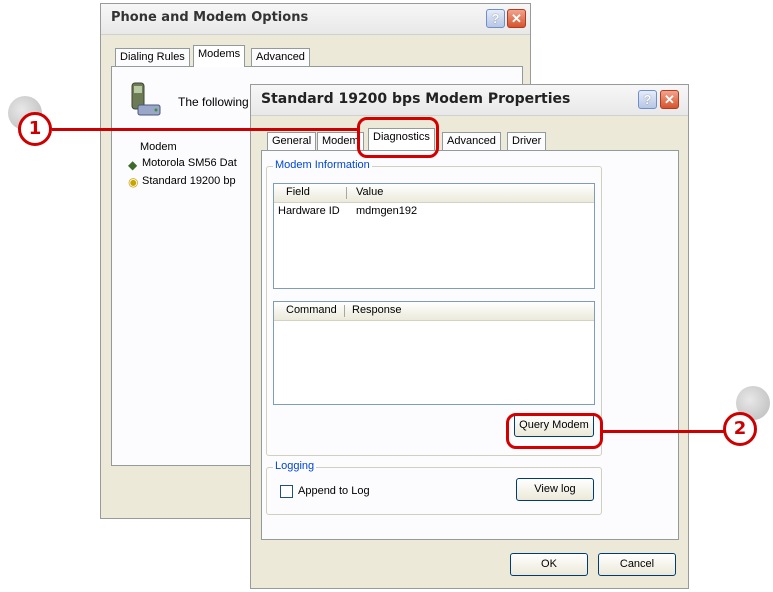 The height and width of the screenshot is (592, 773). What do you see at coordinates (309, 211) in the screenshot?
I see `cell-field: Hardware ID` at bounding box center [309, 211].